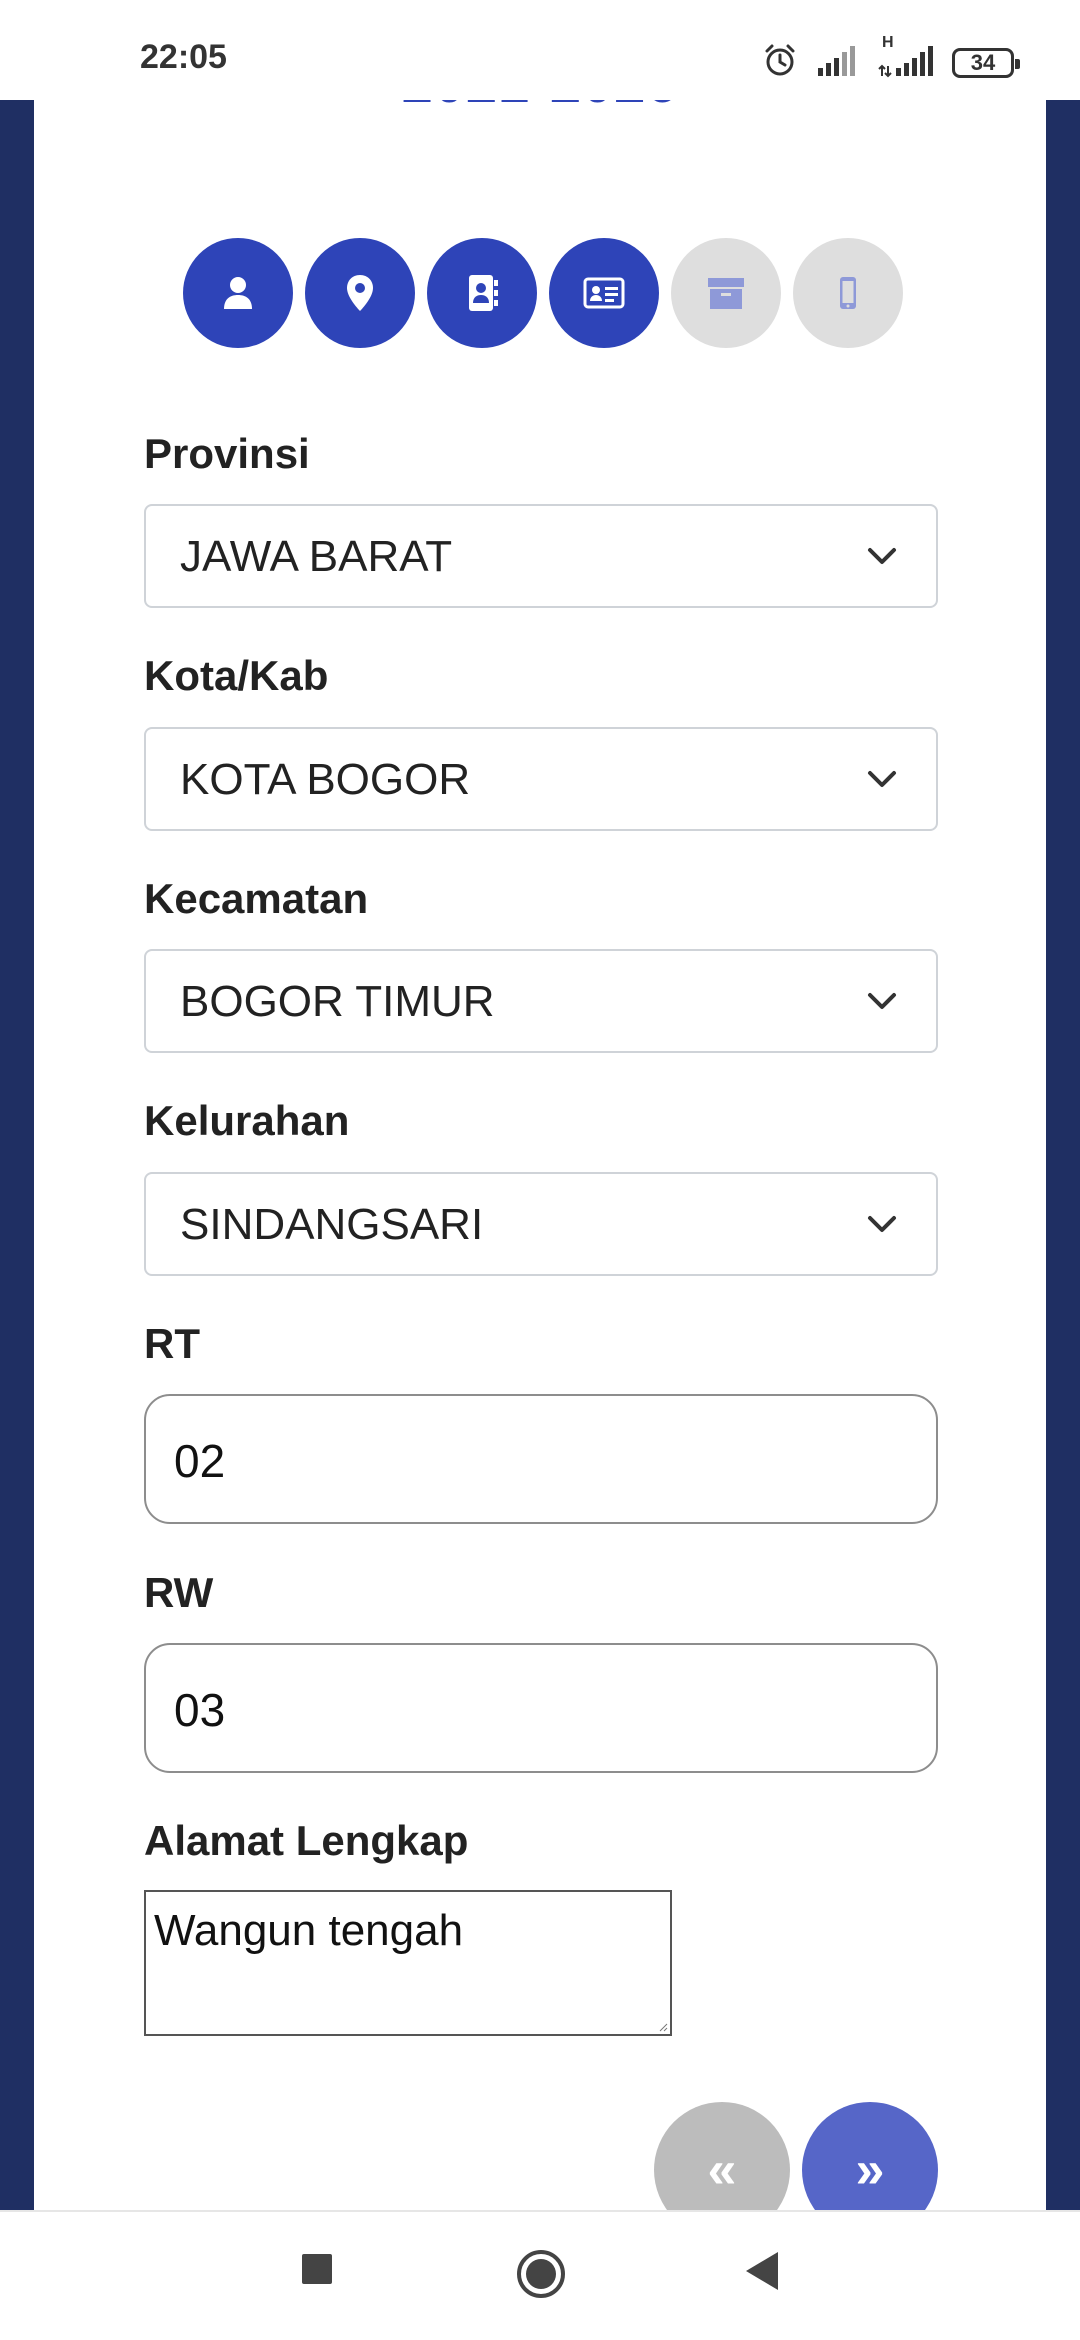 This screenshot has height=2340, width=1080. What do you see at coordinates (541, 1708) in the screenshot?
I see `rw-input: 03` at bounding box center [541, 1708].